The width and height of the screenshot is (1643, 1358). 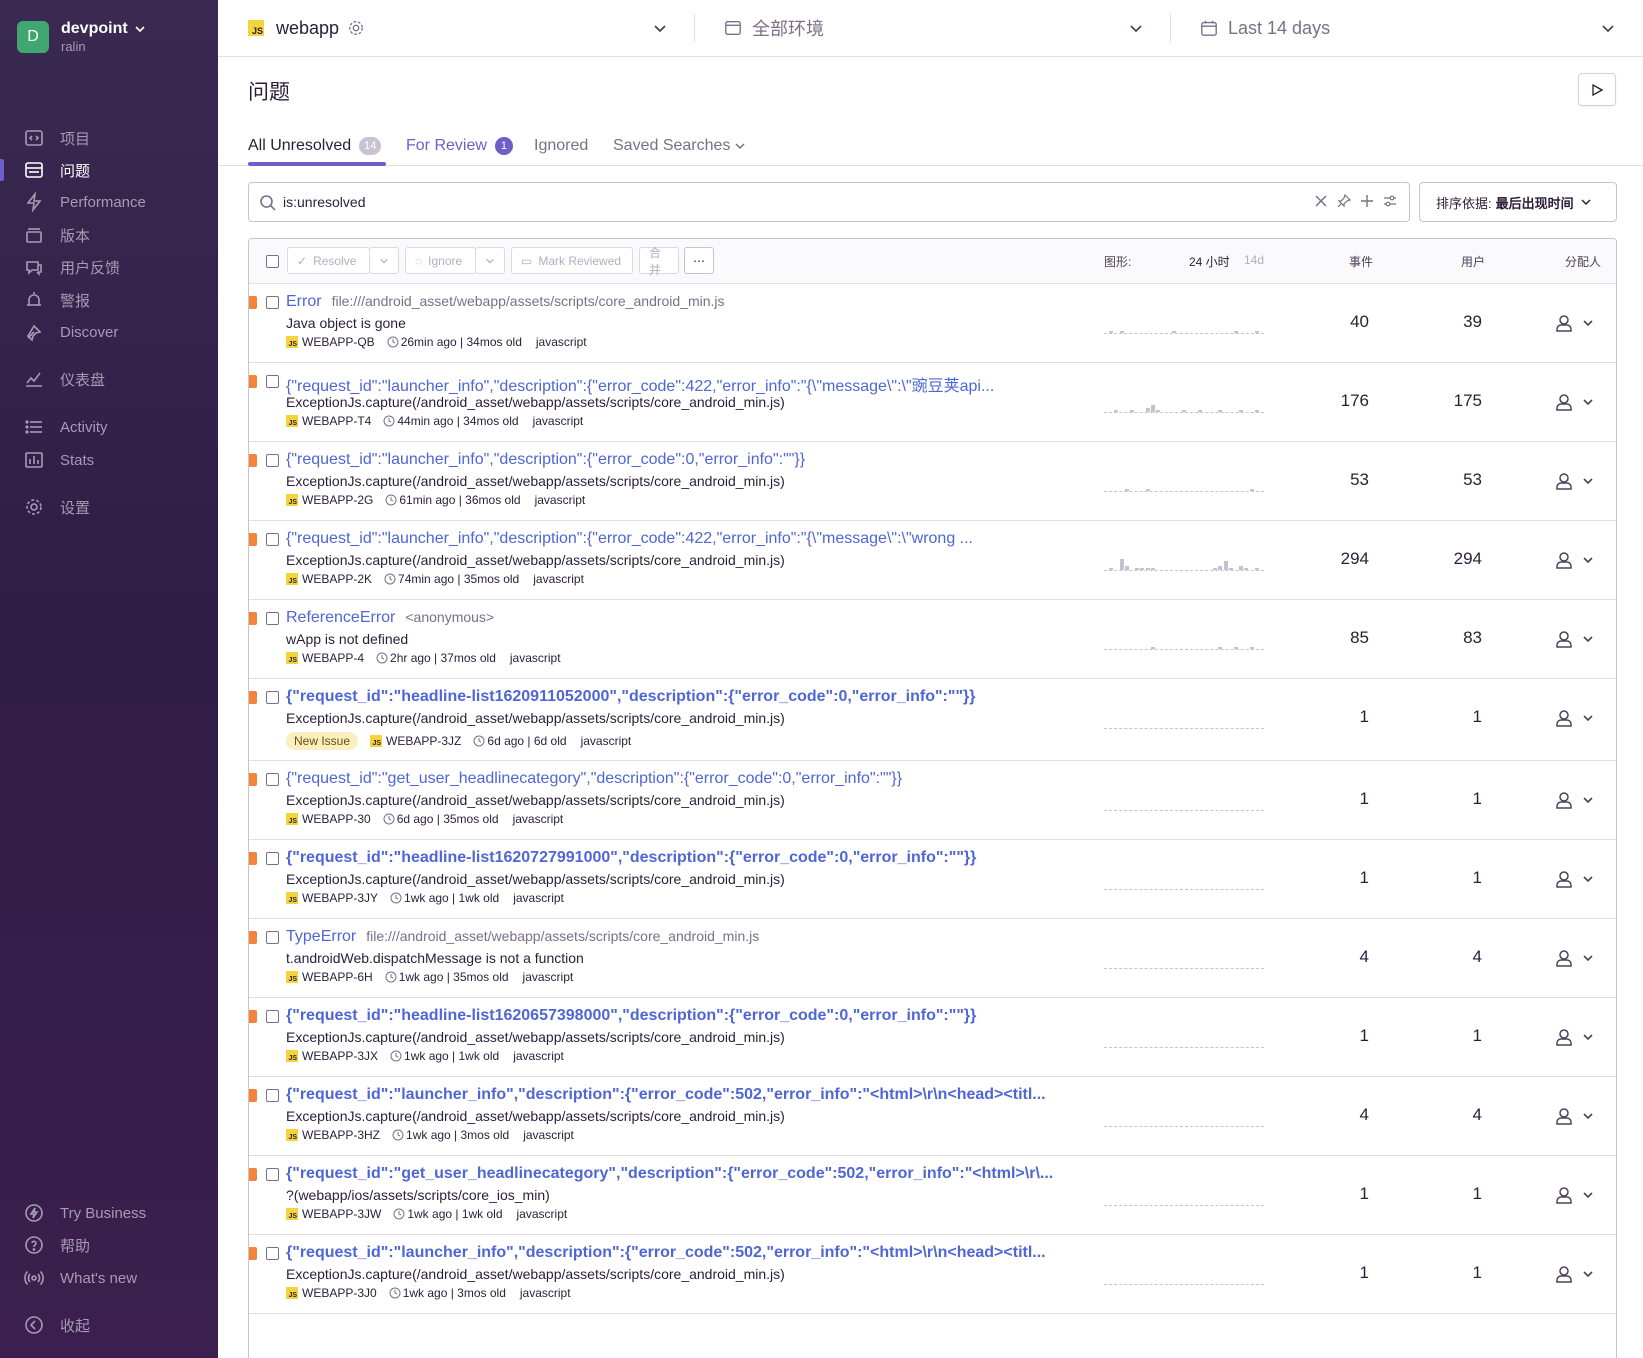 I want to click on gear-icon, so click(x=356, y=28).